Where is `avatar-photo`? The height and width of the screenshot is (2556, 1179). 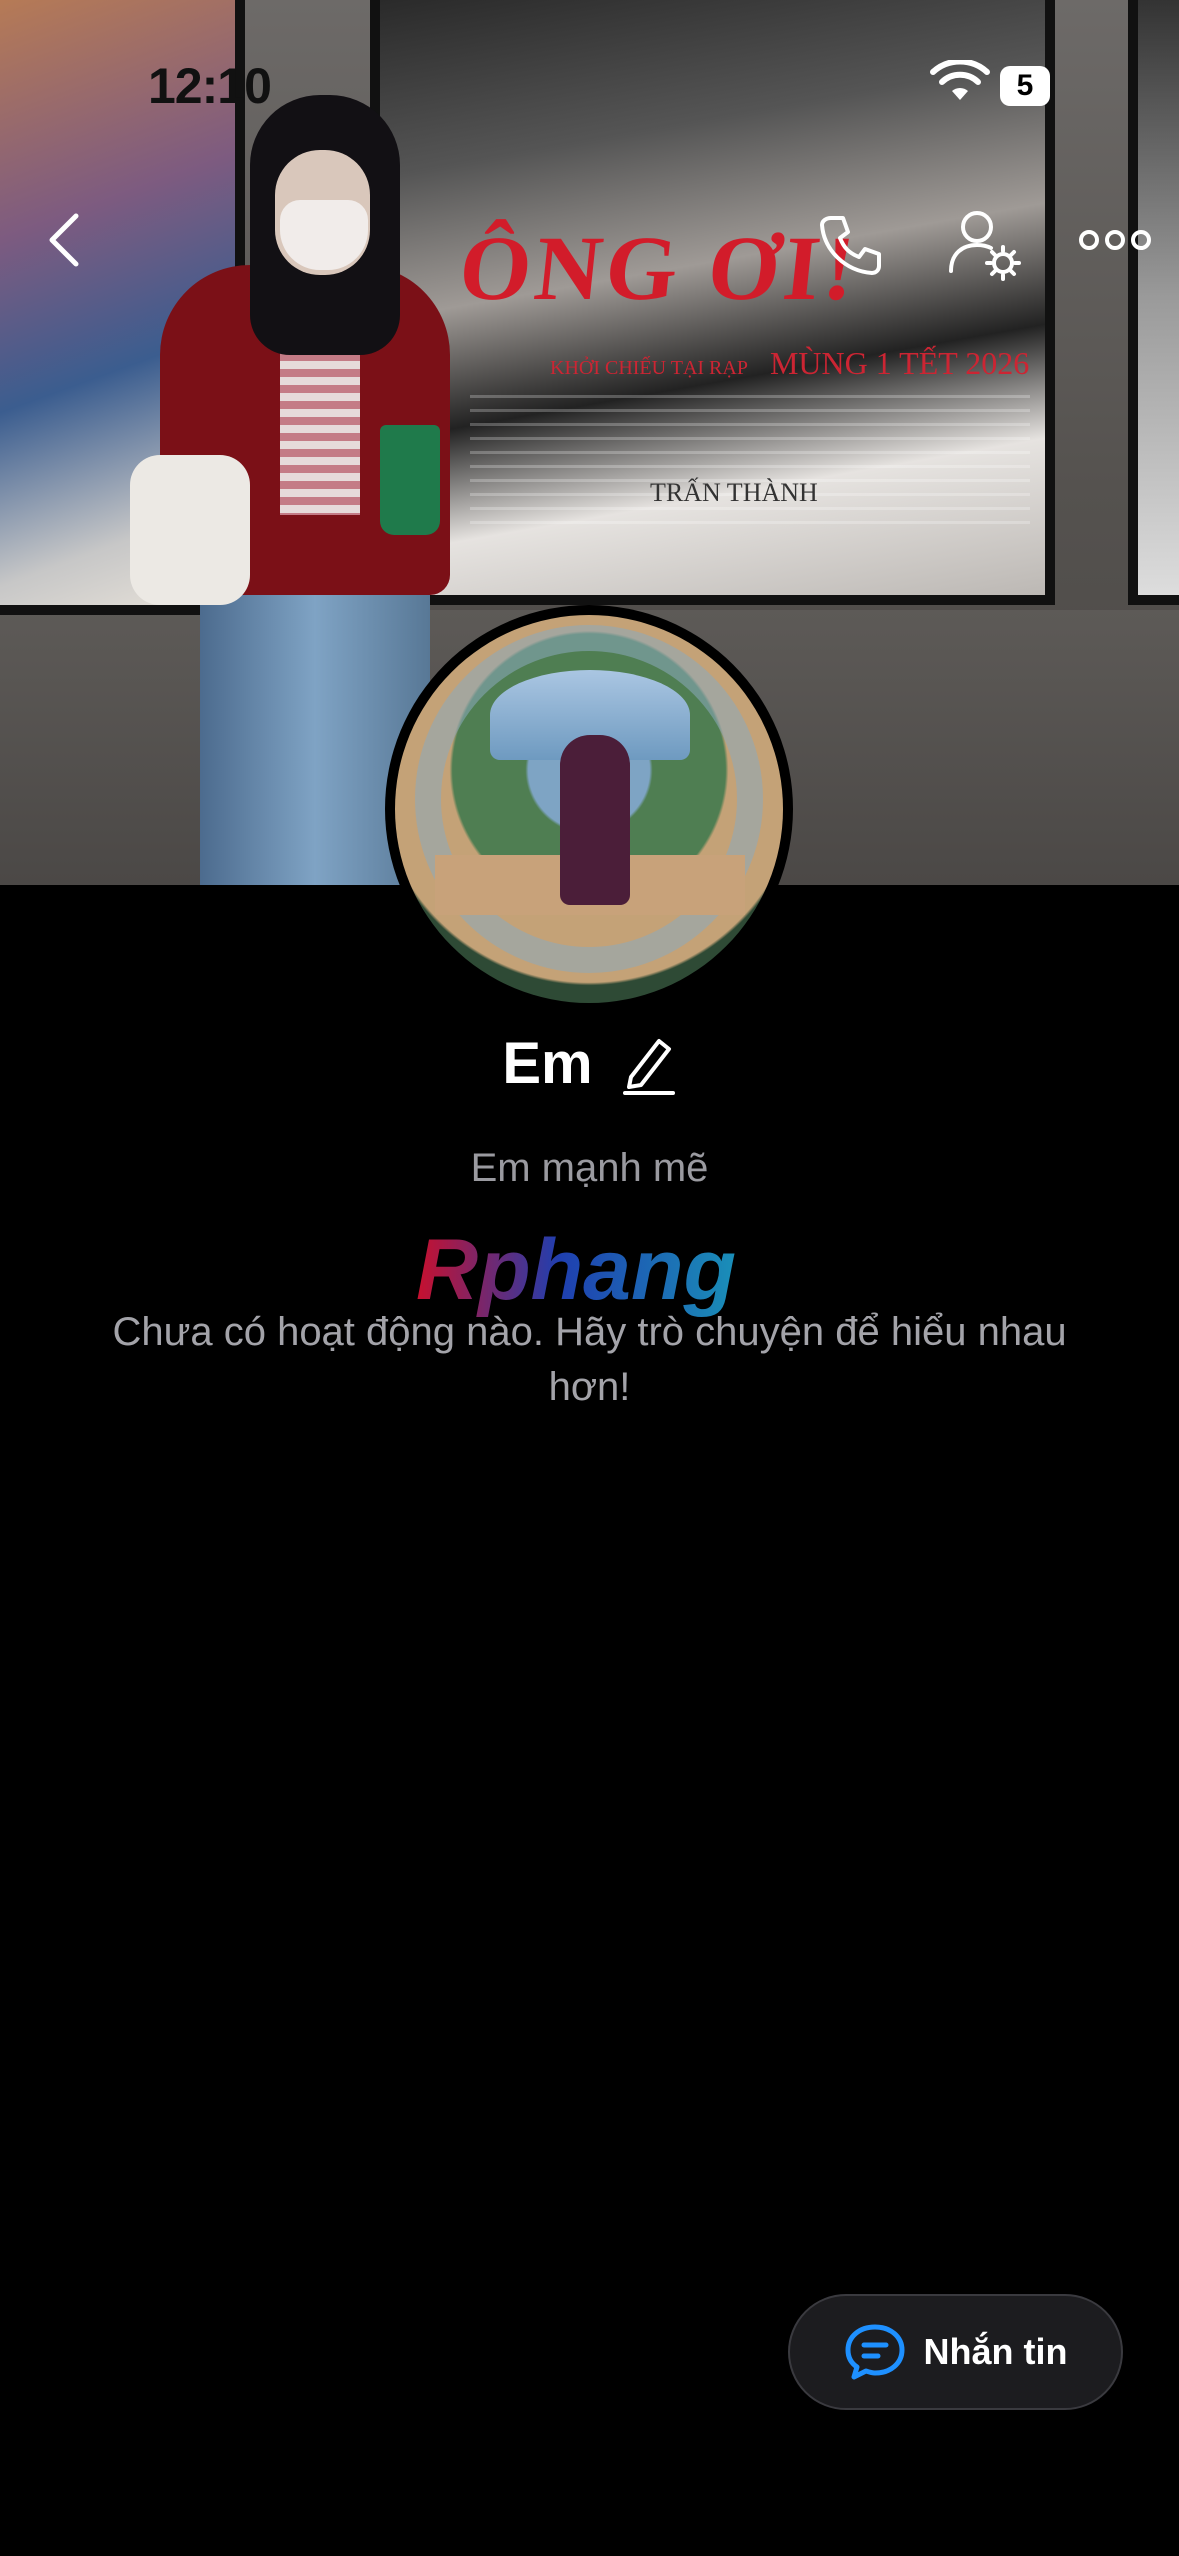
avatar-photo is located at coordinates (589, 809).